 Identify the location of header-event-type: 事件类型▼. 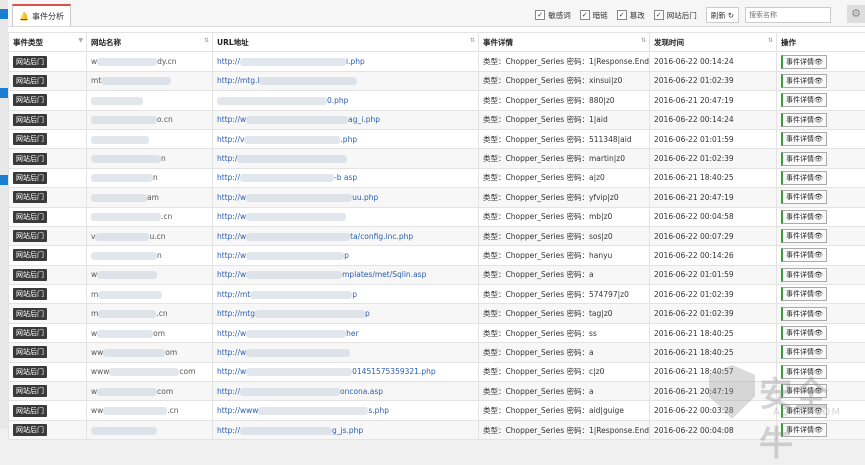
(48, 42).